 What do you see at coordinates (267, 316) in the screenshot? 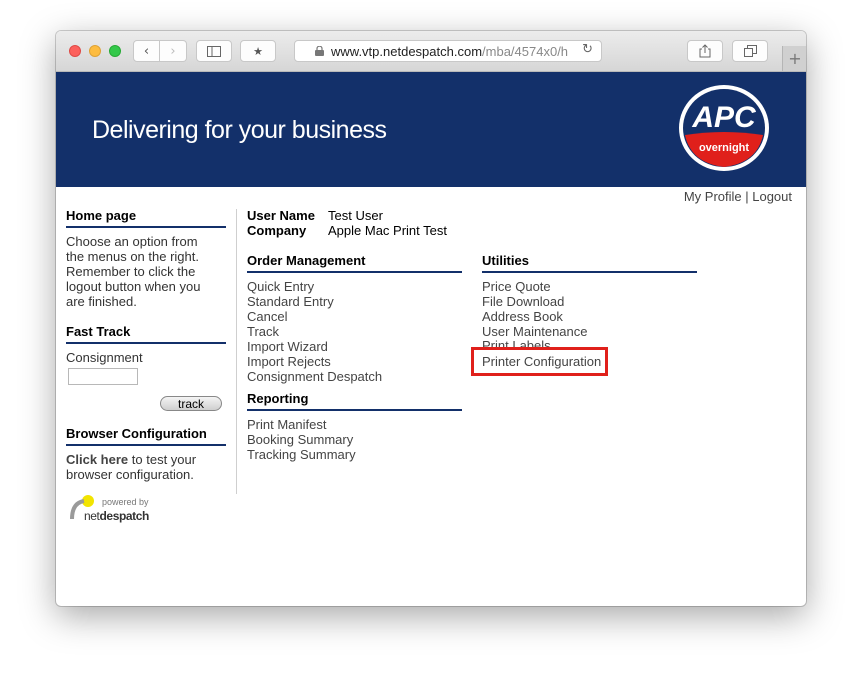
I see `cancel-link: Cancel` at bounding box center [267, 316].